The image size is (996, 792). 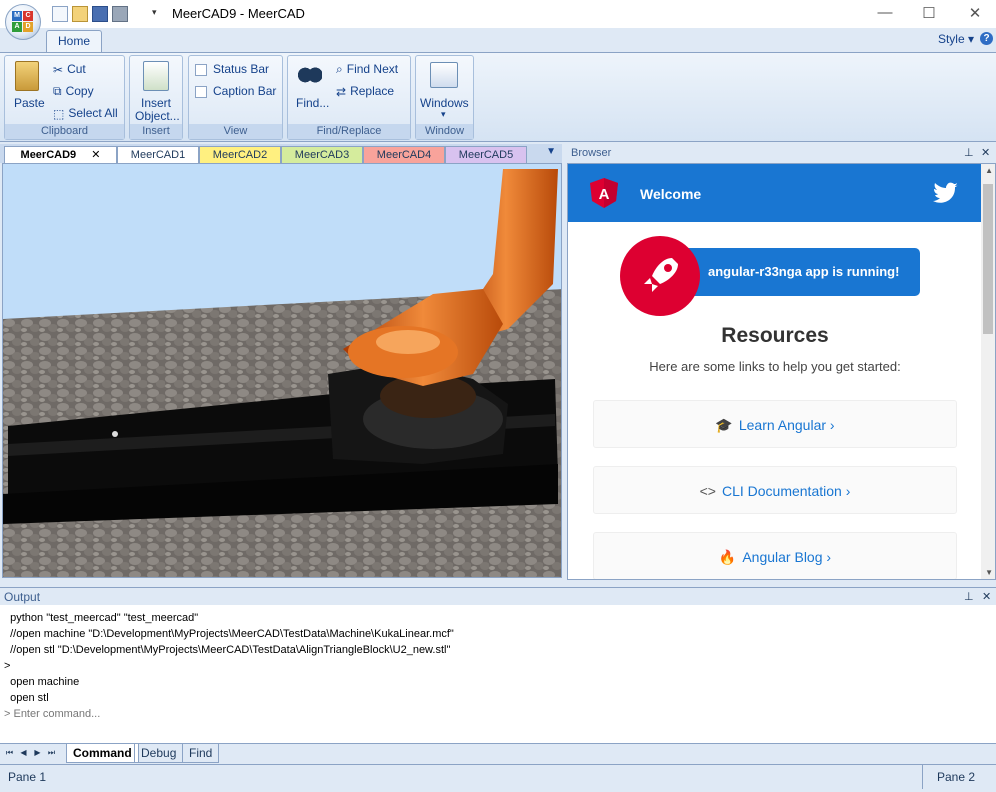 What do you see at coordinates (604, 194) in the screenshot?
I see `svg-text: A` at bounding box center [604, 194].